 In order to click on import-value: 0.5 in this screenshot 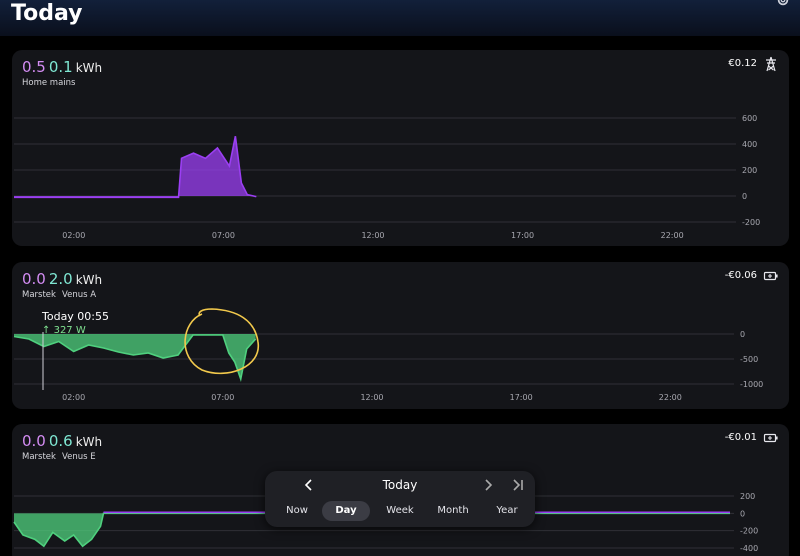, I will do `click(34, 67)`.